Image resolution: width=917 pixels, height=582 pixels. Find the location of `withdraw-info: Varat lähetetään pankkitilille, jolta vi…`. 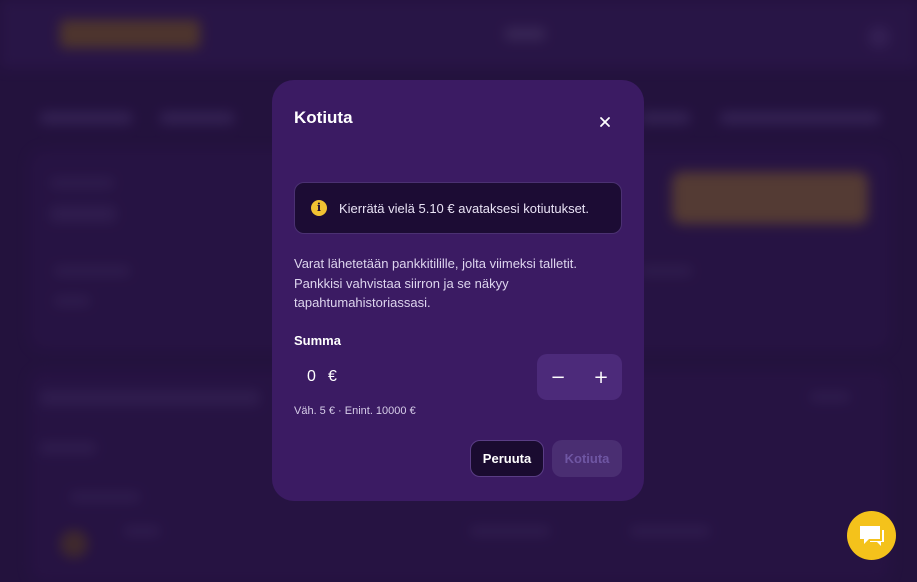

withdraw-info: Varat lähetetään pankkitilille, jolta vi… is located at coordinates (454, 283).